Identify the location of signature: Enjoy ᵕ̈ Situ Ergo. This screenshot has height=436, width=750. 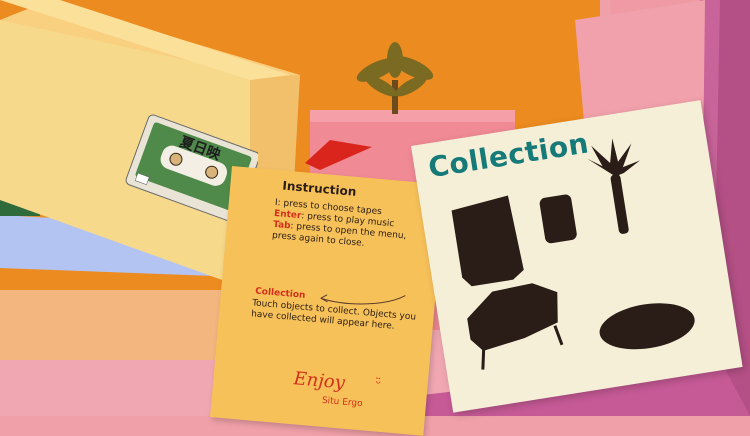
(337, 389).